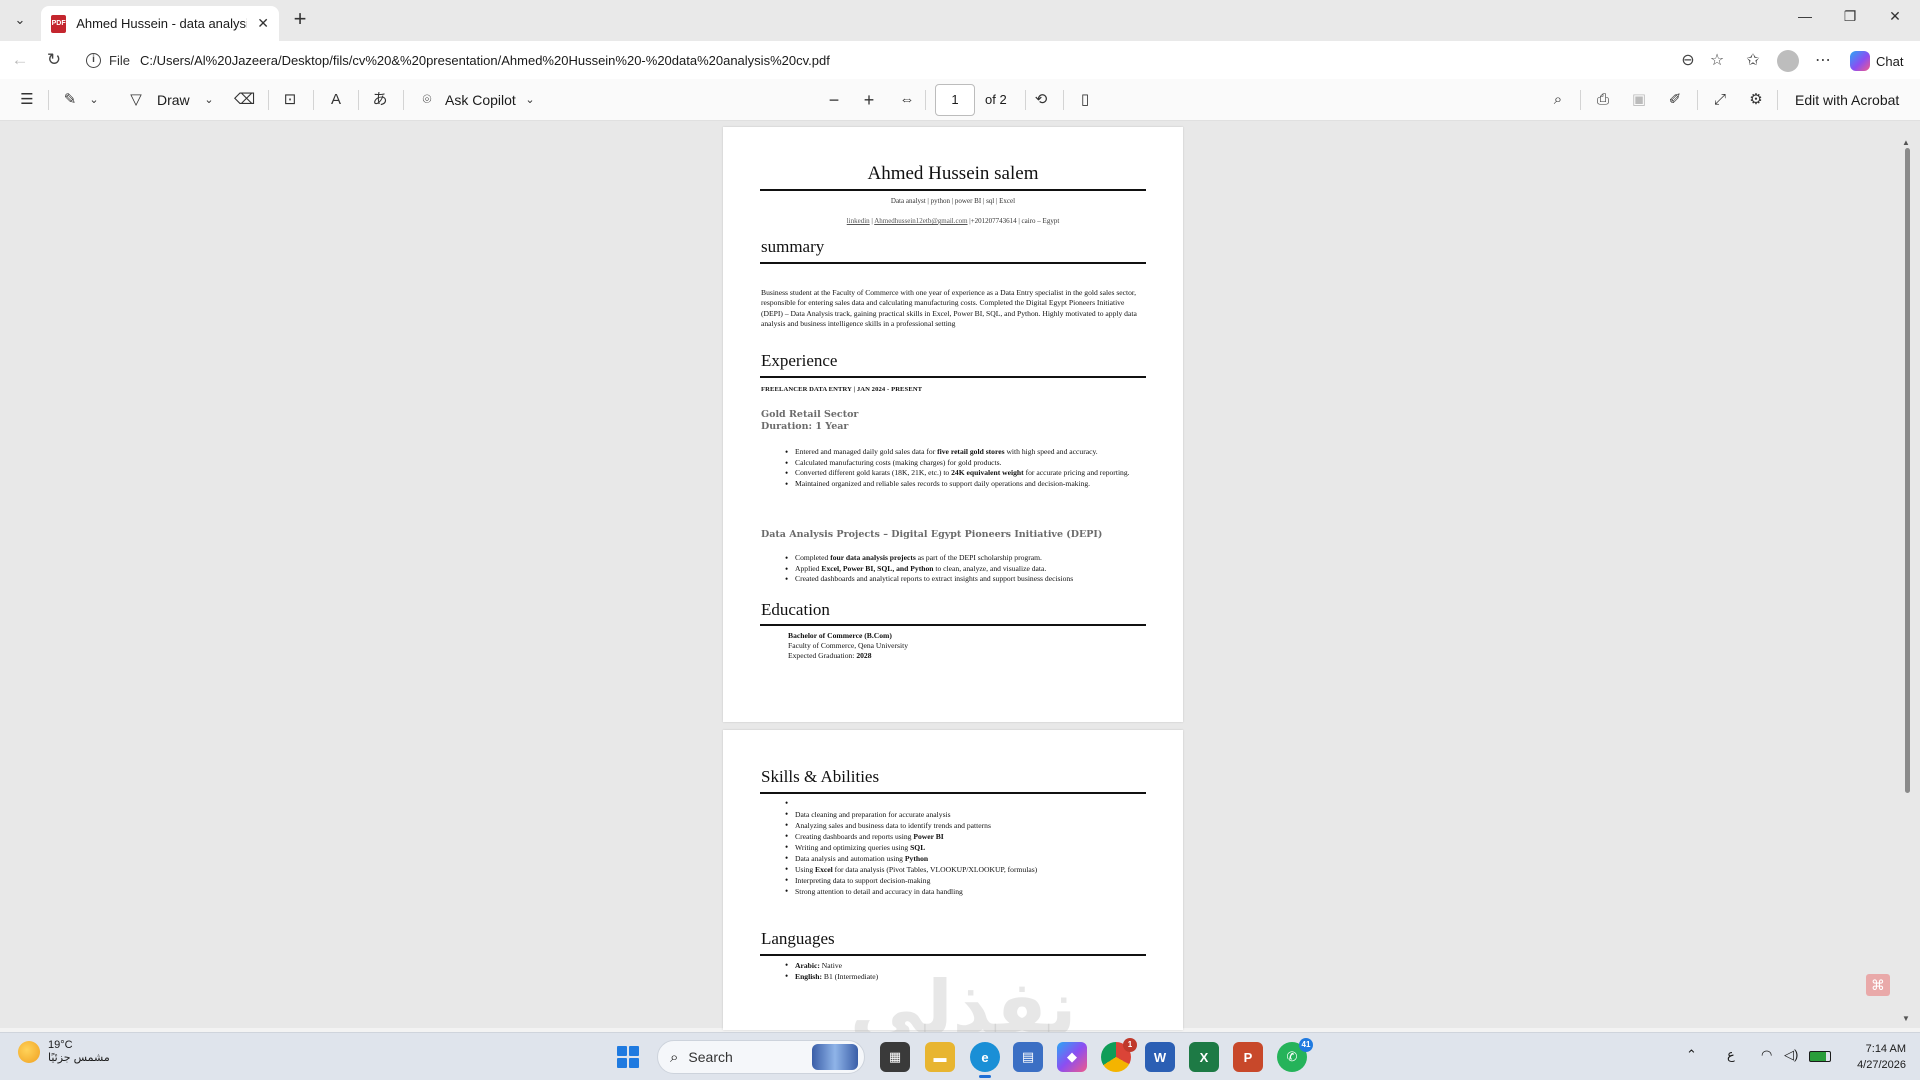 The image size is (1920, 1080). I want to click on translate-icon: あ, so click(380, 100).